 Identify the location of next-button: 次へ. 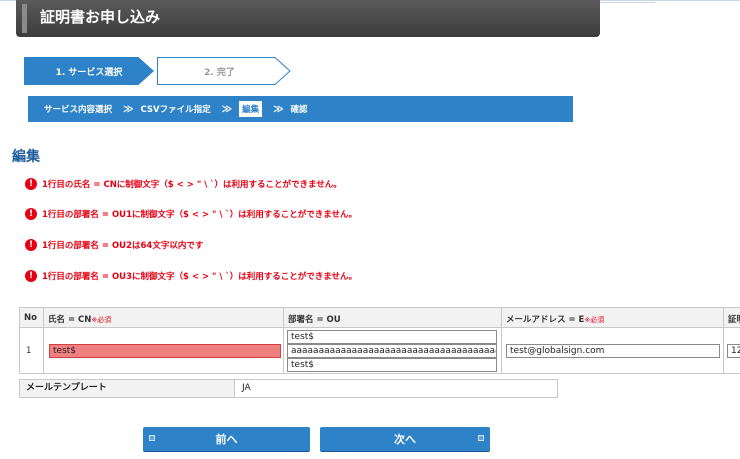
(405, 439).